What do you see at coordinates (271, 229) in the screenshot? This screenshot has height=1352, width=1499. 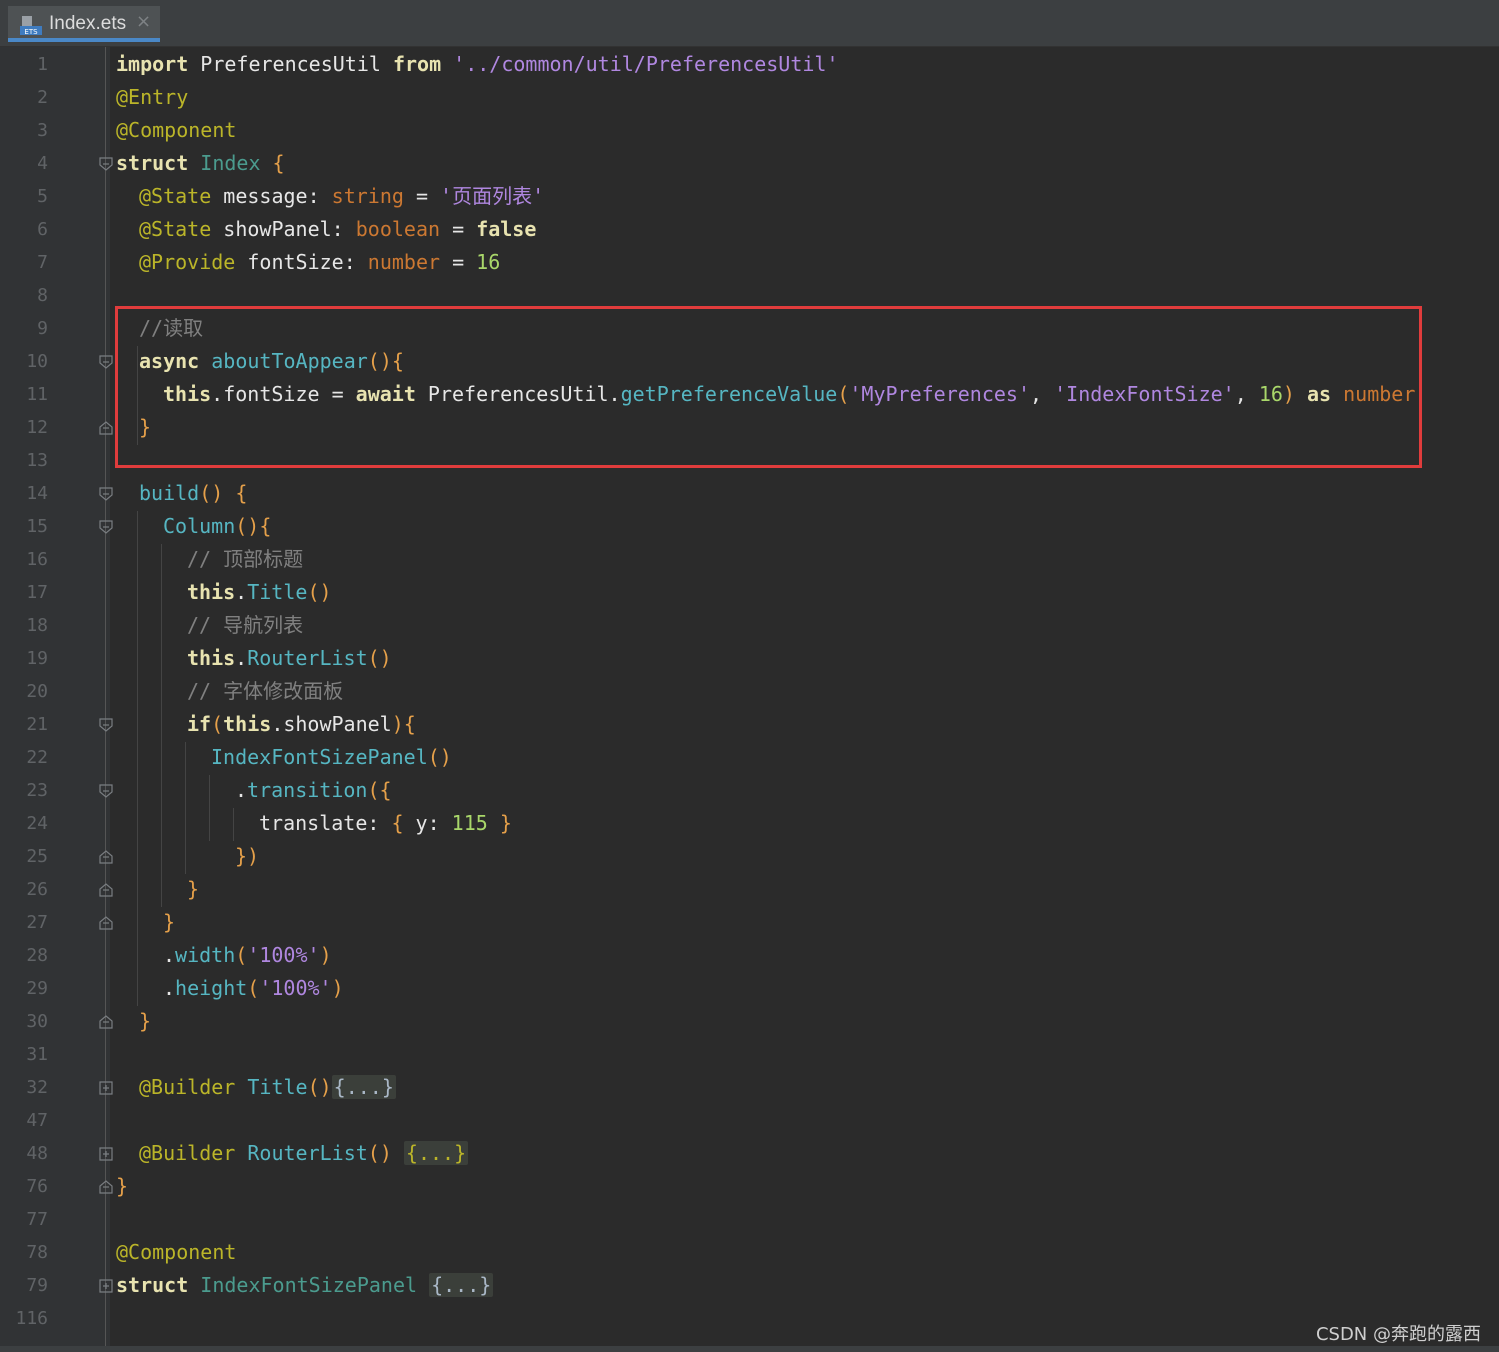 I see `token: showPanel` at bounding box center [271, 229].